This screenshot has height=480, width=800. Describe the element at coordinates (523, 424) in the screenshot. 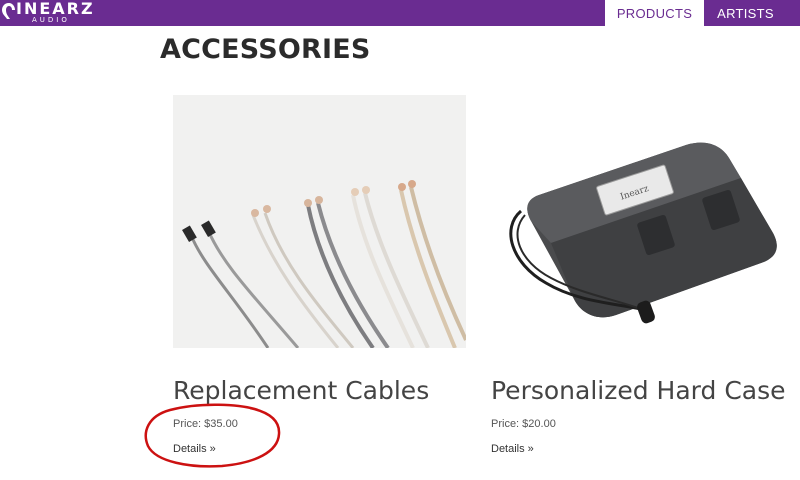

I see `product-price: Price: $20.00` at that location.